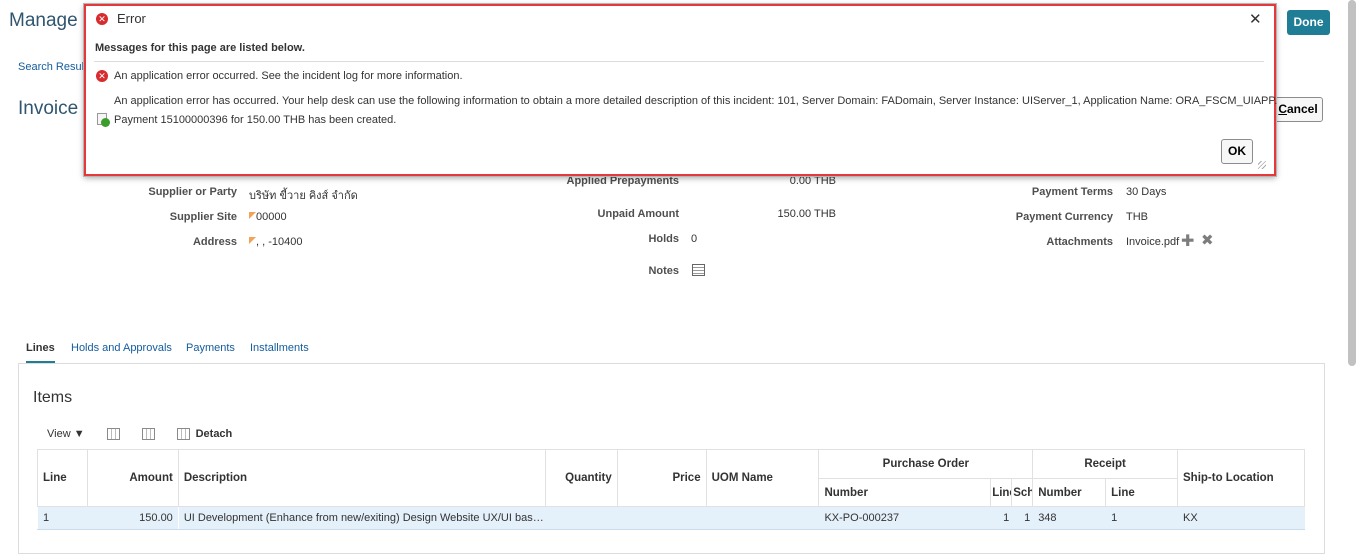 Image resolution: width=1358 pixels, height=554 pixels. I want to click on dialog-title-bar: ✕ Error, so click(121, 18).